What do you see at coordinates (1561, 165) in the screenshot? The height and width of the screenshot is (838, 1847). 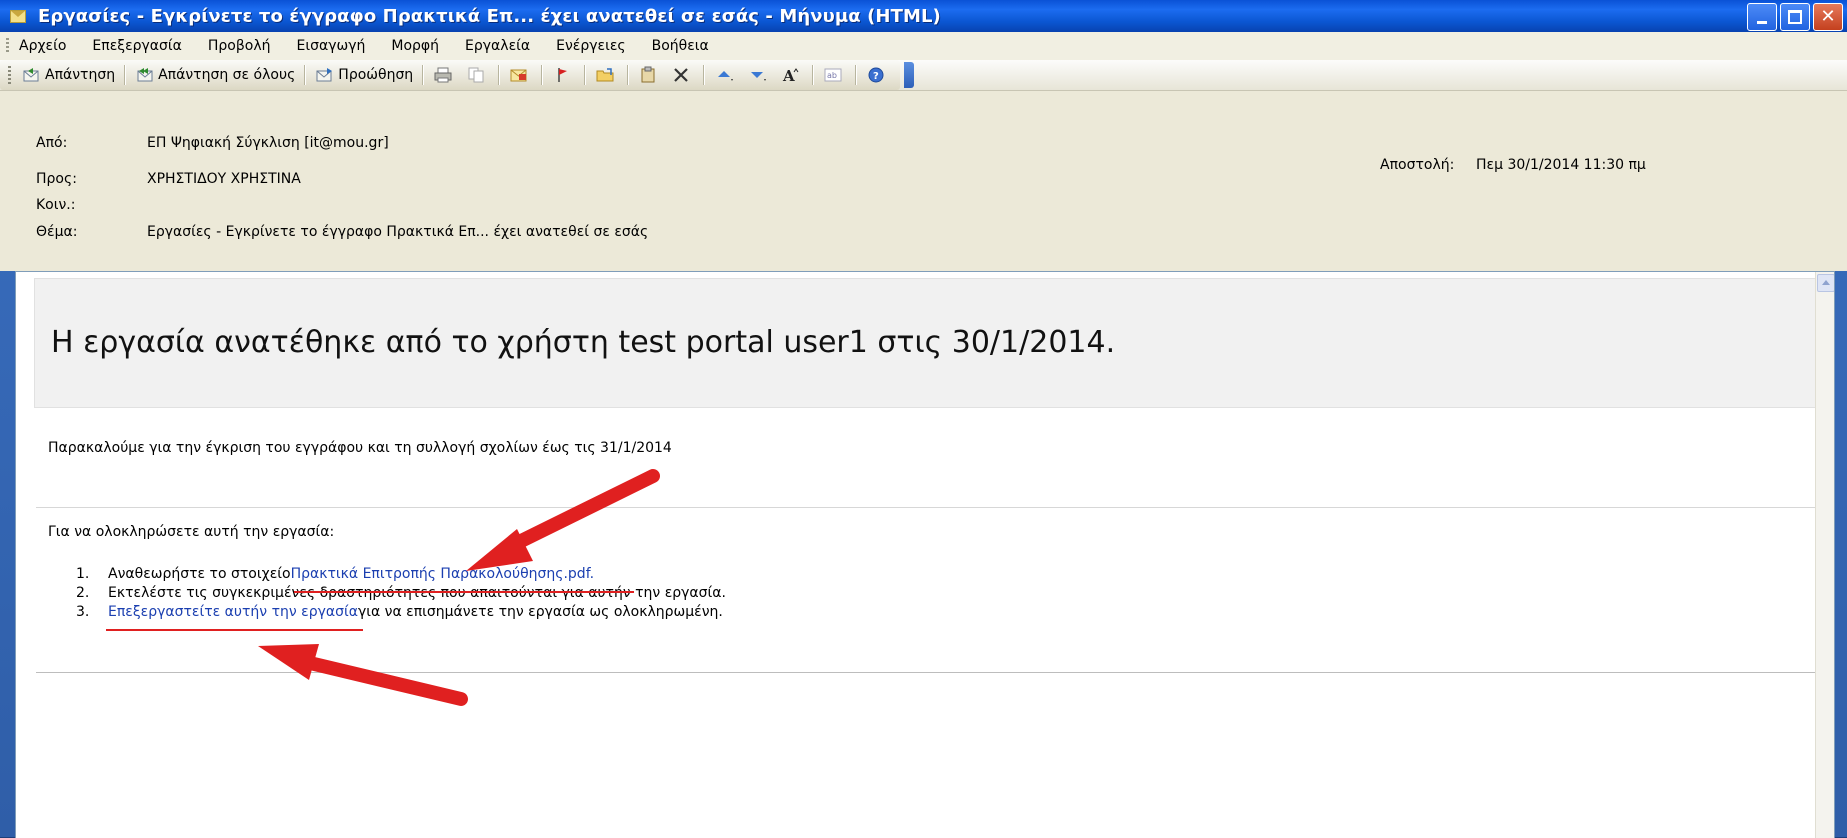 I see `sent-value: Πεμ 30/1/2014 11:30 πμ` at bounding box center [1561, 165].